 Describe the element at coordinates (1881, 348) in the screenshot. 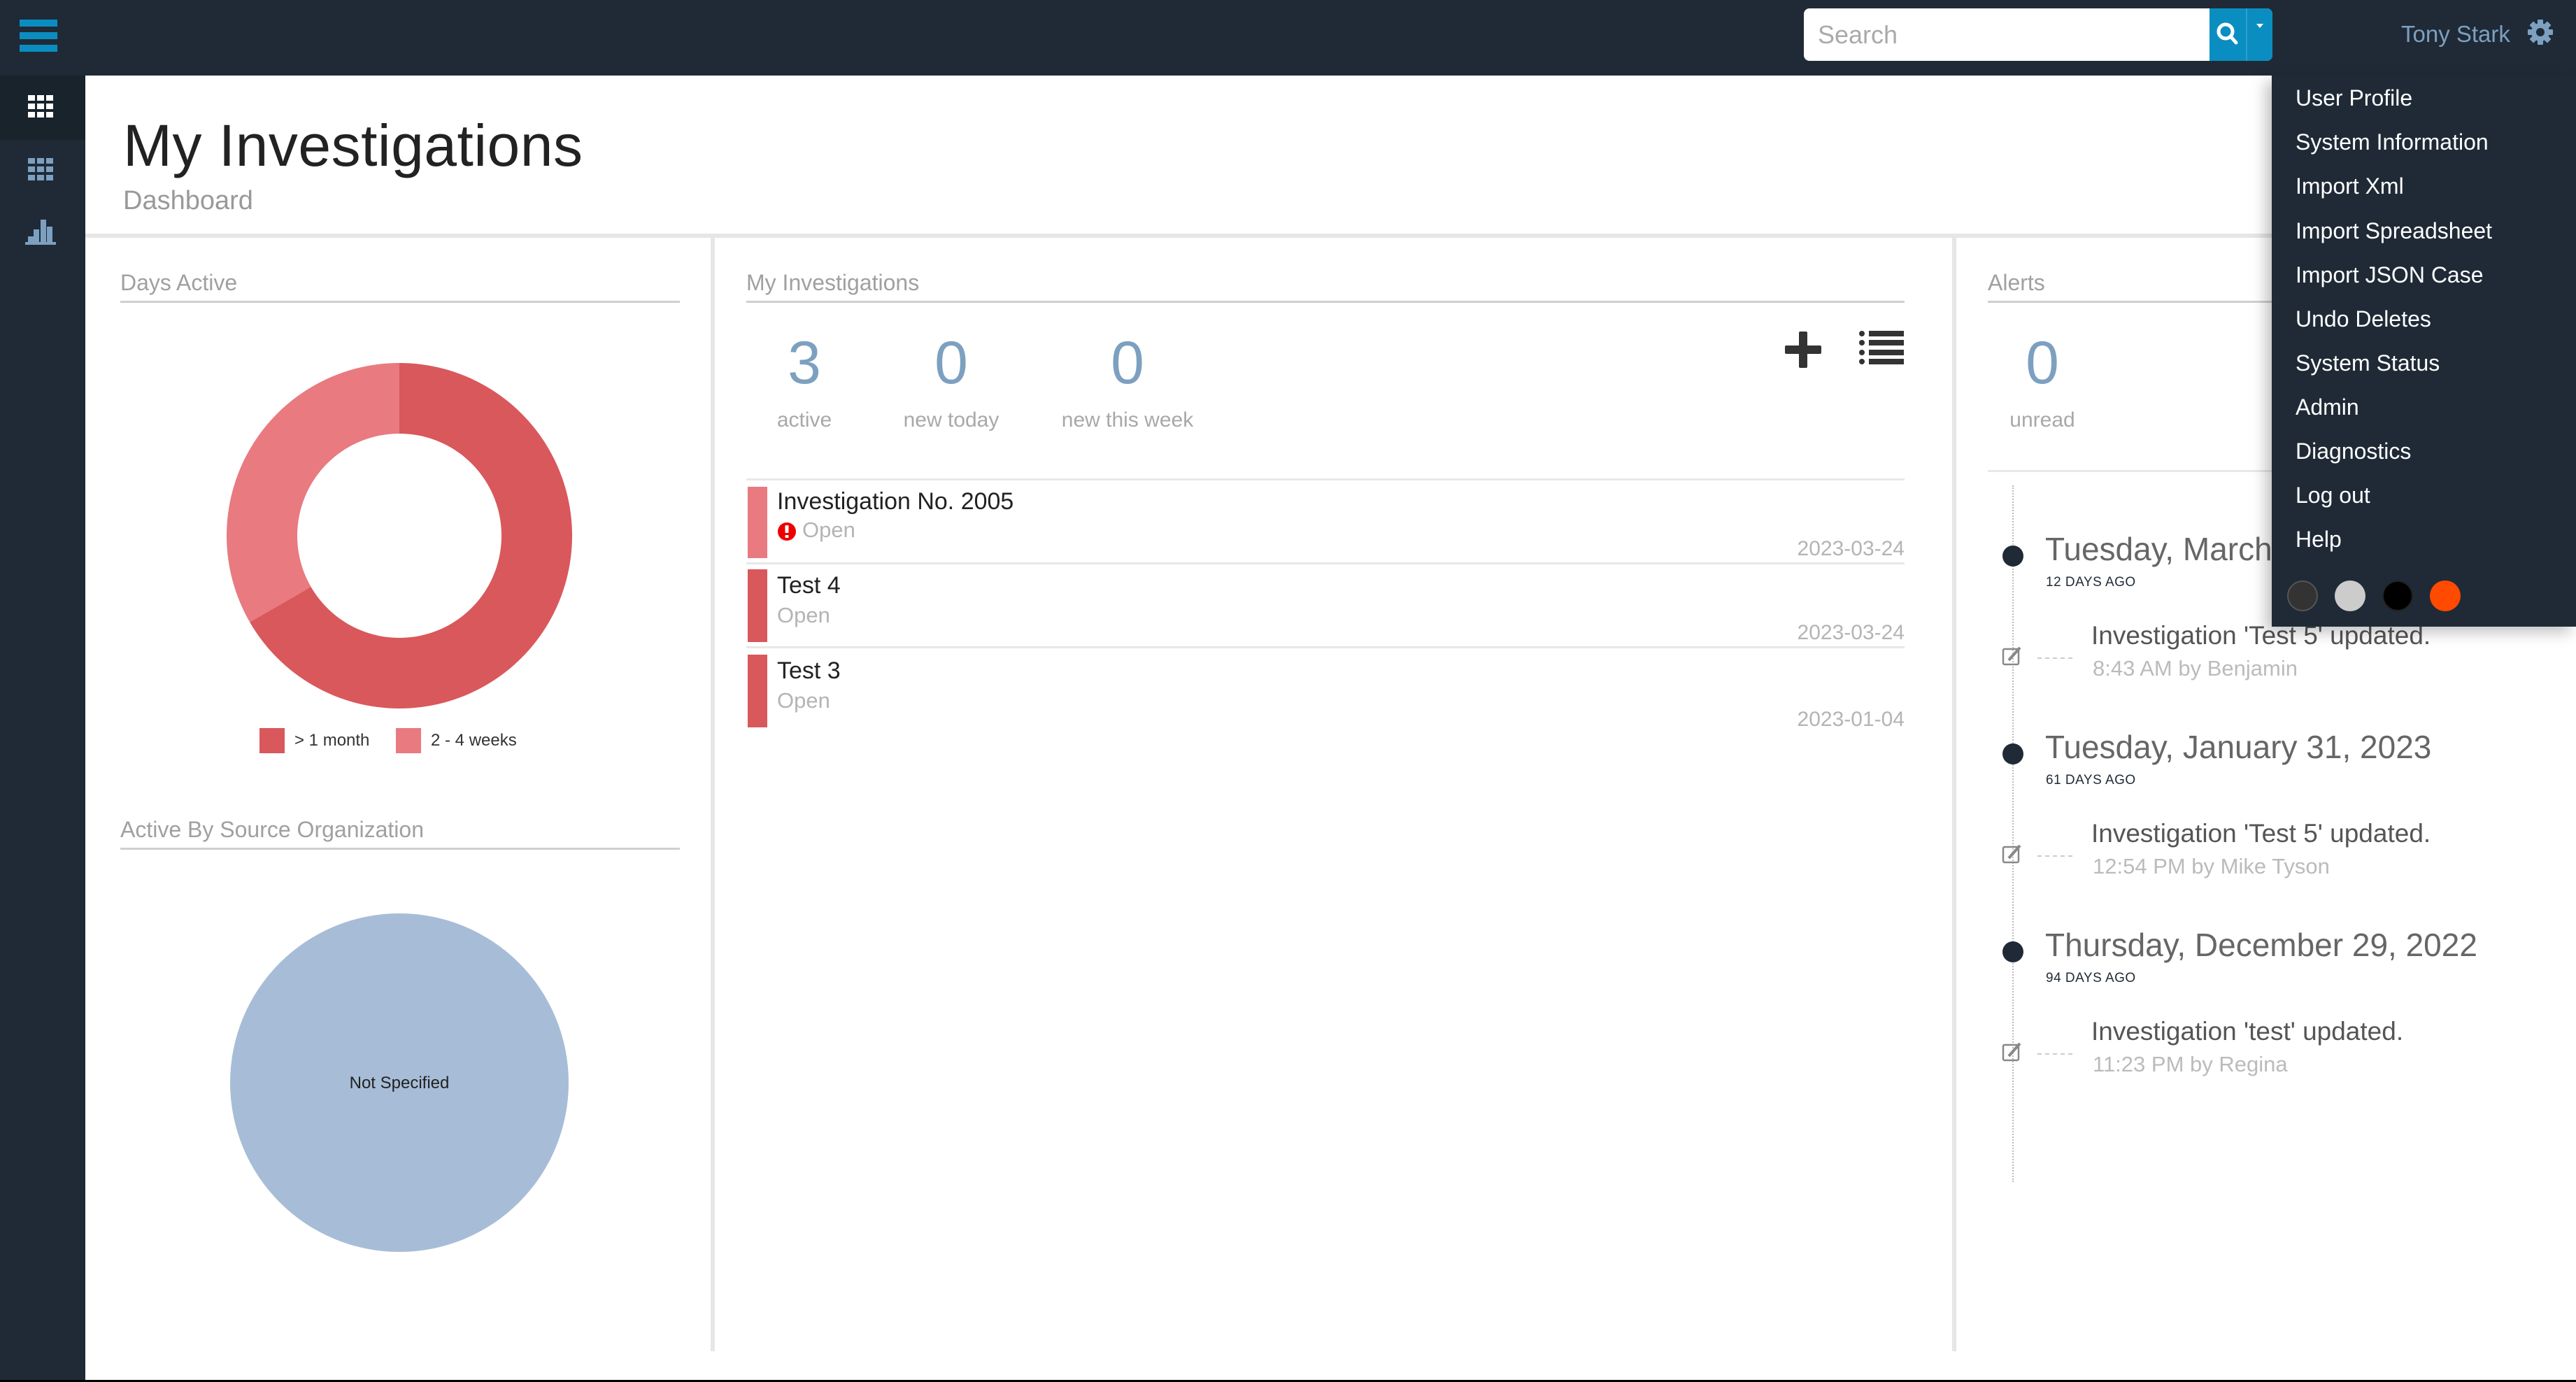

I see `list-icon` at that location.